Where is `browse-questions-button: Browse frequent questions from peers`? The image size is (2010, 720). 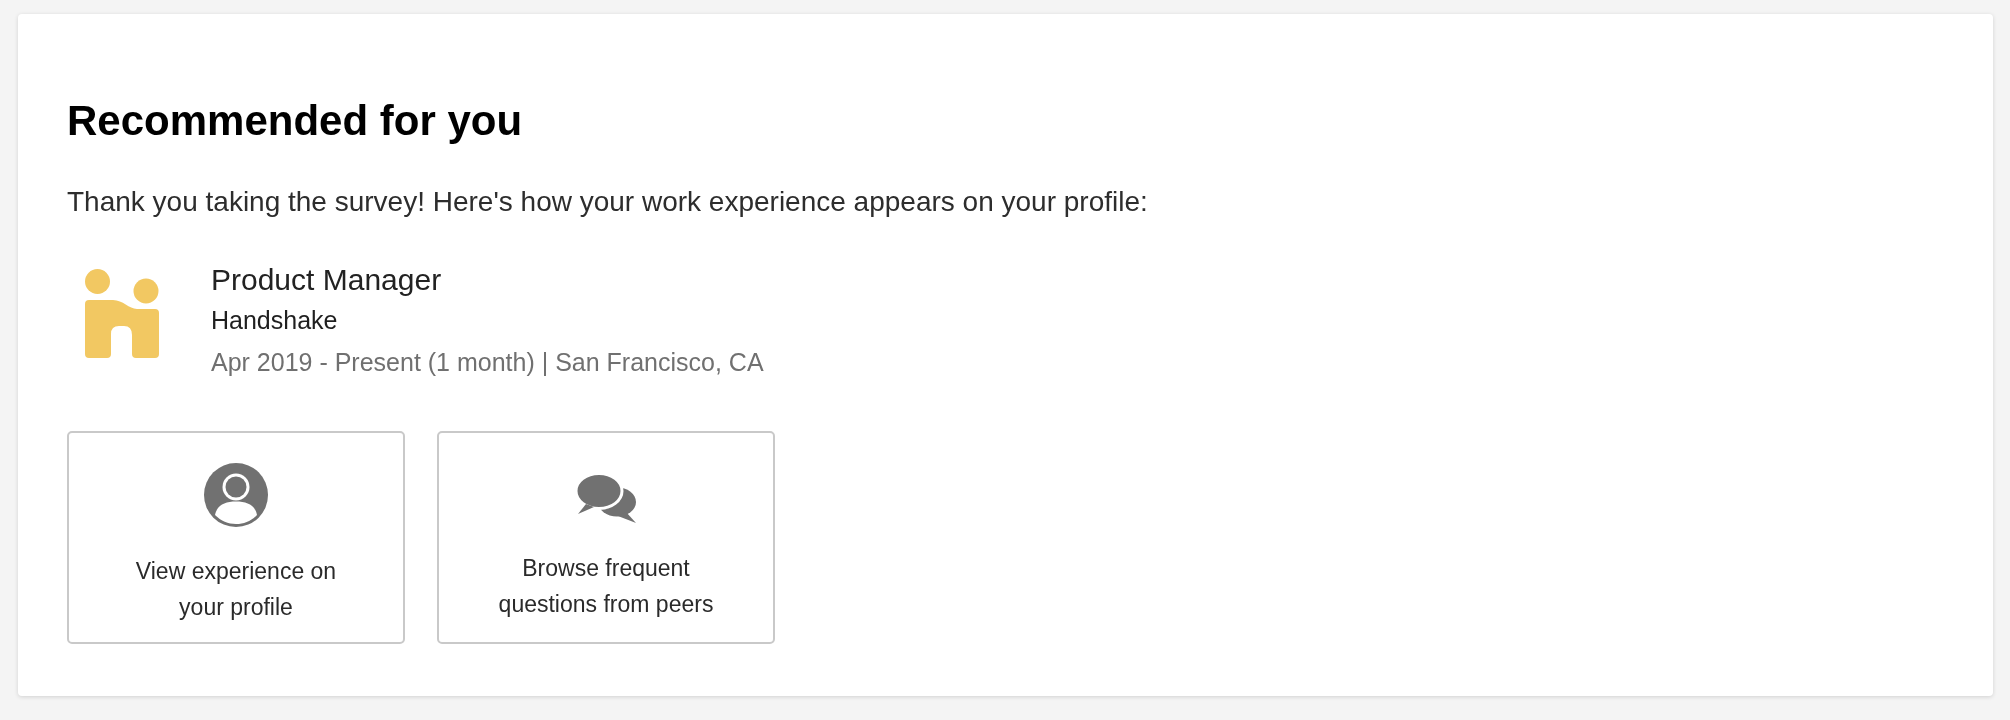 browse-questions-button: Browse frequent questions from peers is located at coordinates (606, 537).